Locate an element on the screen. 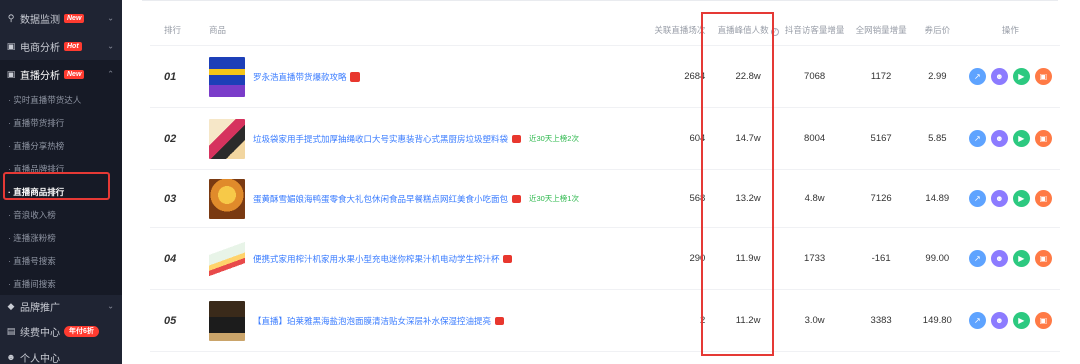  sidebar-item-product-ranking: · 直播商品排行 is located at coordinates (61, 191).